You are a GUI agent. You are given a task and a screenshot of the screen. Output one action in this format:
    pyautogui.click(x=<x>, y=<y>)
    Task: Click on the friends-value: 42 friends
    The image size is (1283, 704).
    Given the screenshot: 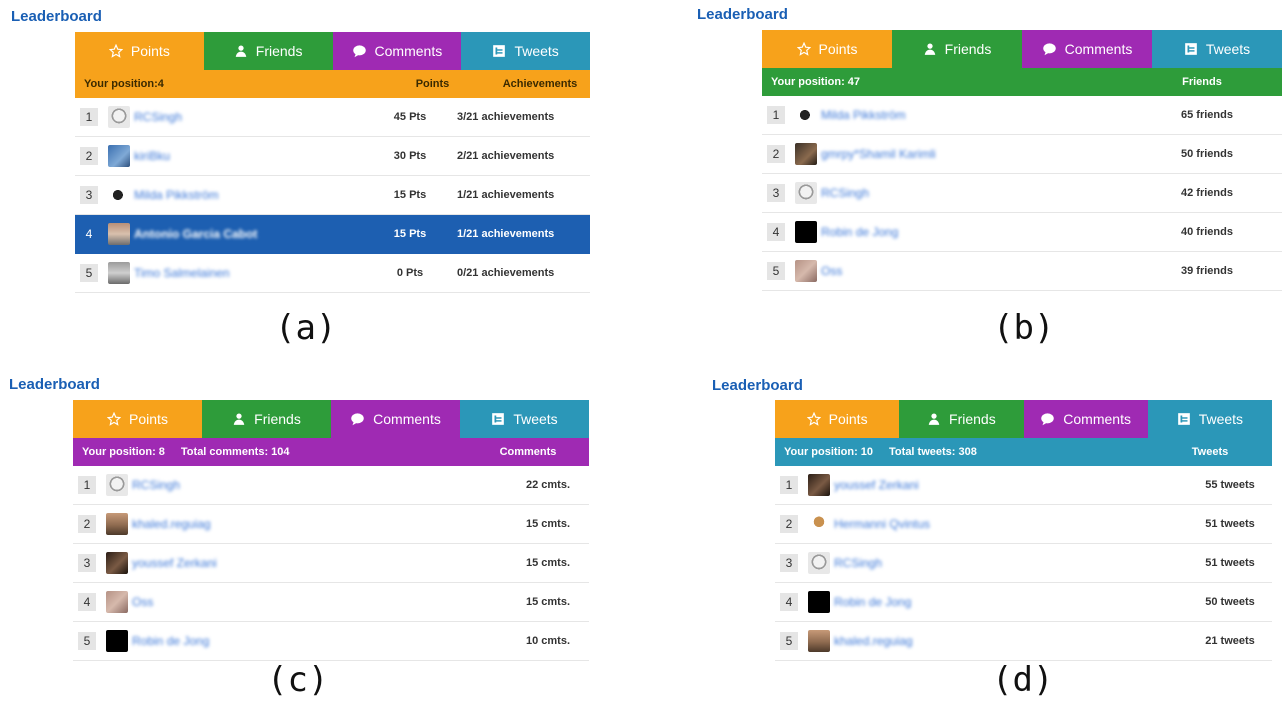 What is the action you would take?
    pyautogui.click(x=1207, y=193)
    